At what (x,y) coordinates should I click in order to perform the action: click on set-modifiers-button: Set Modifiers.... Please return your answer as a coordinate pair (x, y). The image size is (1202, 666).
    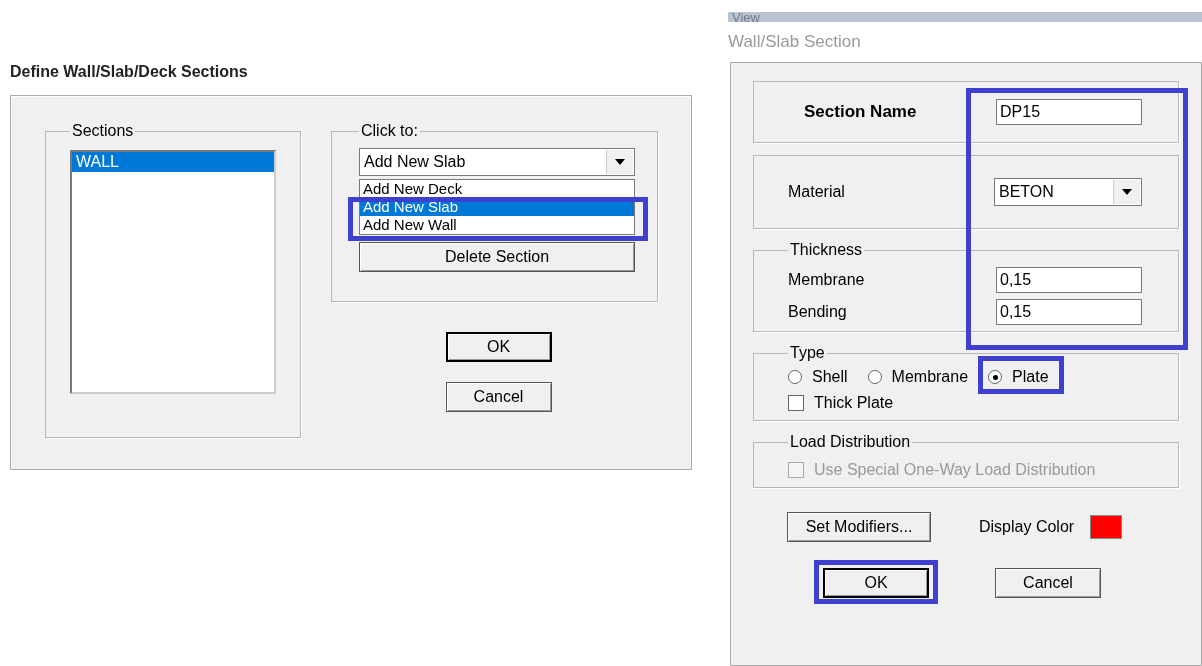
    Looking at the image, I should click on (859, 527).